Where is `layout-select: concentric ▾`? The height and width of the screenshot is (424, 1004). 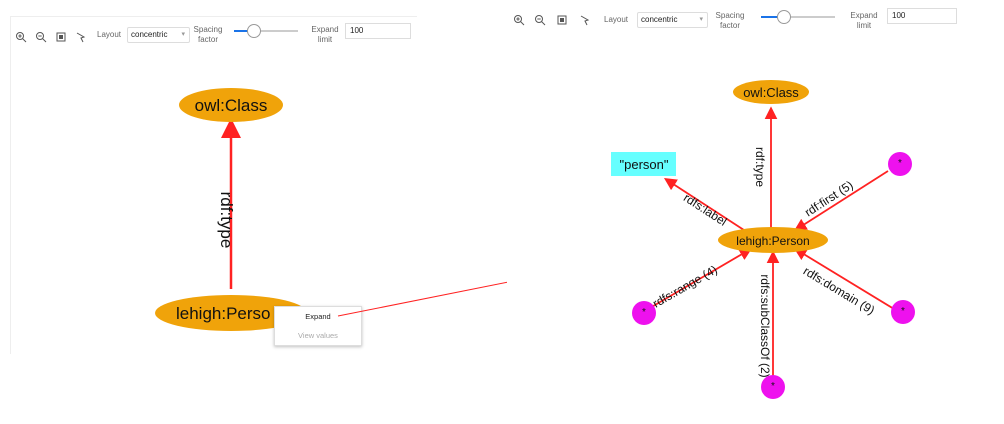 layout-select: concentric ▾ is located at coordinates (672, 20).